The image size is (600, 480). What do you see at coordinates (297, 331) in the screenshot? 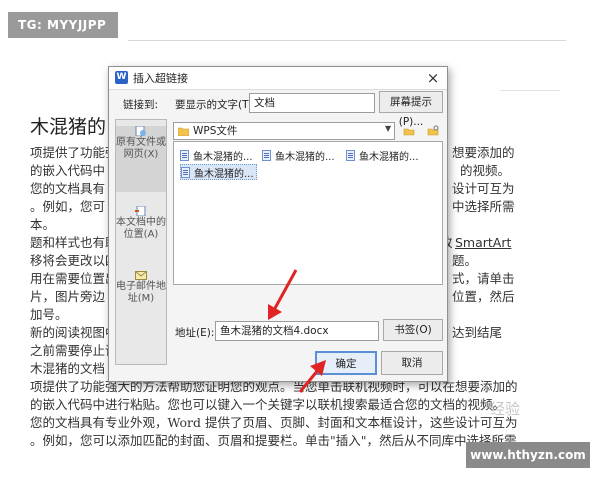
I see `annotation-arrows` at bounding box center [297, 331].